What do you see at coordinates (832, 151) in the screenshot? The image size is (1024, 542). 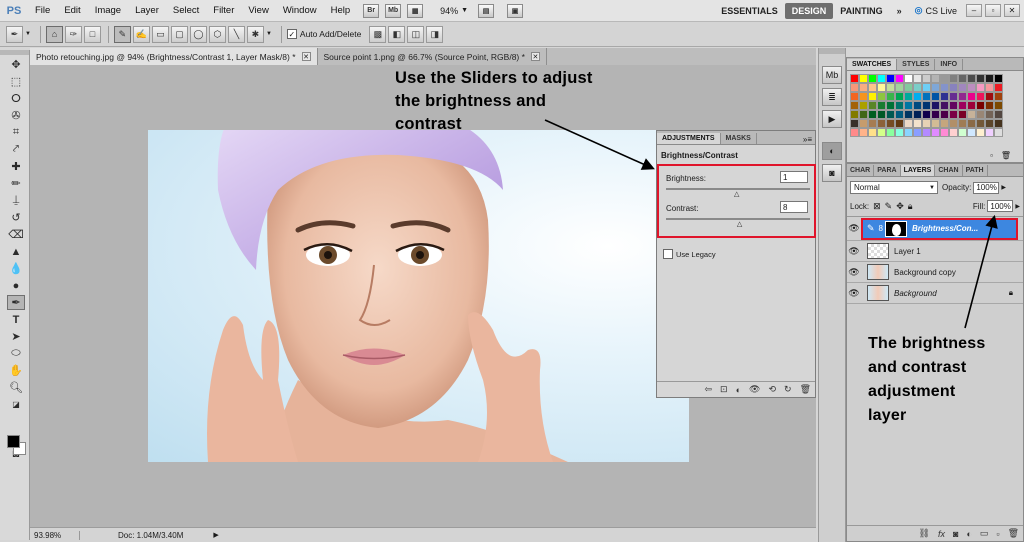 I see `adjustments-icon: ◐` at bounding box center [832, 151].